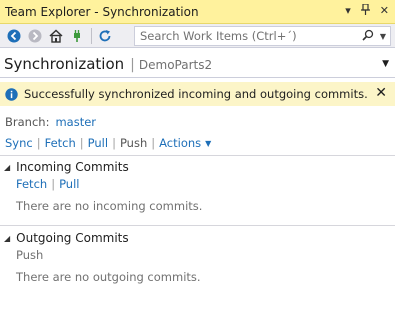  I want to click on incoming-links: Fetch | Pull, so click(200, 184).